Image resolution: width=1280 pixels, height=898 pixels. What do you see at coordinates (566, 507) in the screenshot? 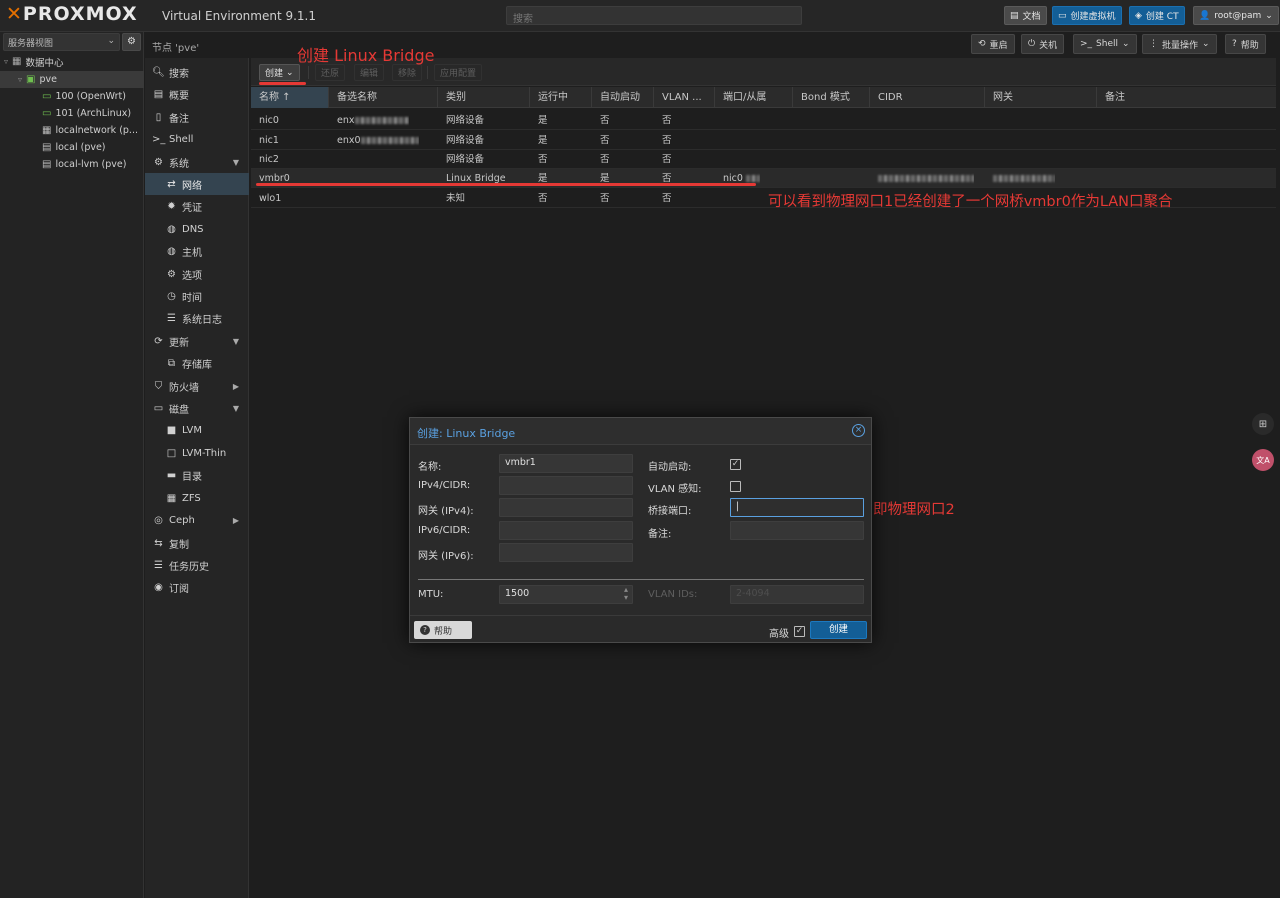
I see `gateway-ipv4-input` at bounding box center [566, 507].